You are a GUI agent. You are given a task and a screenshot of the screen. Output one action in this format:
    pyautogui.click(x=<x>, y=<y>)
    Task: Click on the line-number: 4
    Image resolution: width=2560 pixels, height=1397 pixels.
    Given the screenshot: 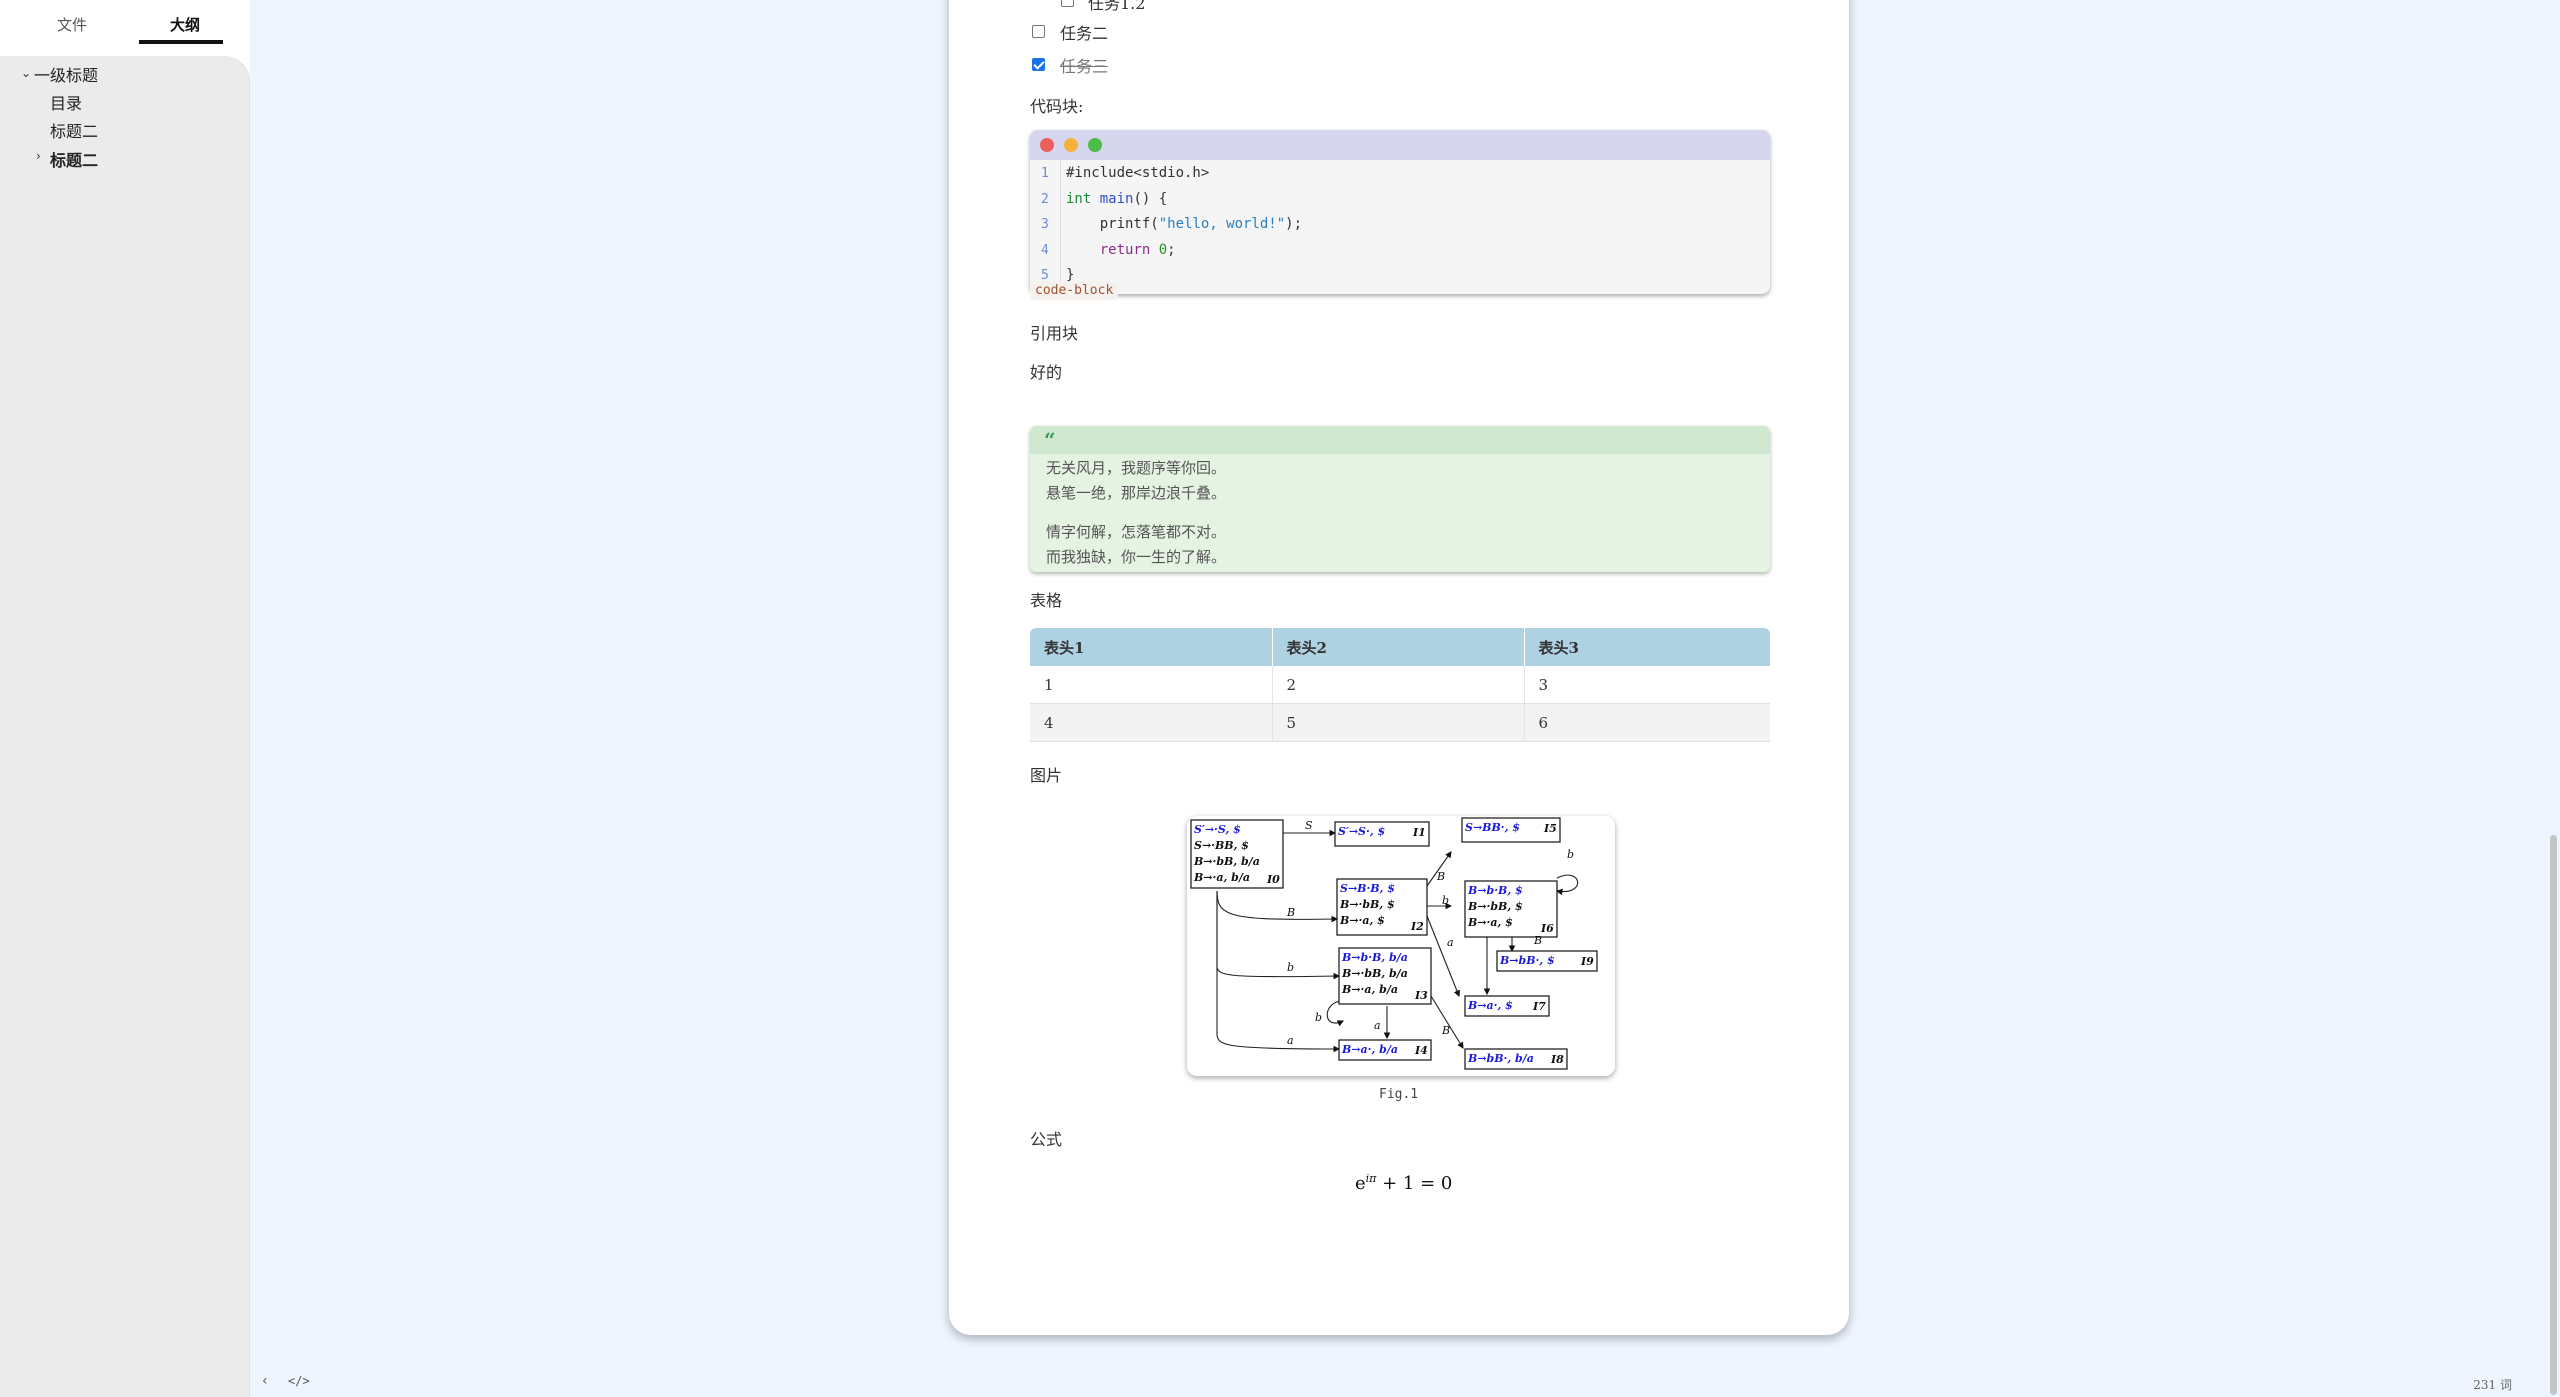 What is the action you would take?
    pyautogui.click(x=1045, y=250)
    